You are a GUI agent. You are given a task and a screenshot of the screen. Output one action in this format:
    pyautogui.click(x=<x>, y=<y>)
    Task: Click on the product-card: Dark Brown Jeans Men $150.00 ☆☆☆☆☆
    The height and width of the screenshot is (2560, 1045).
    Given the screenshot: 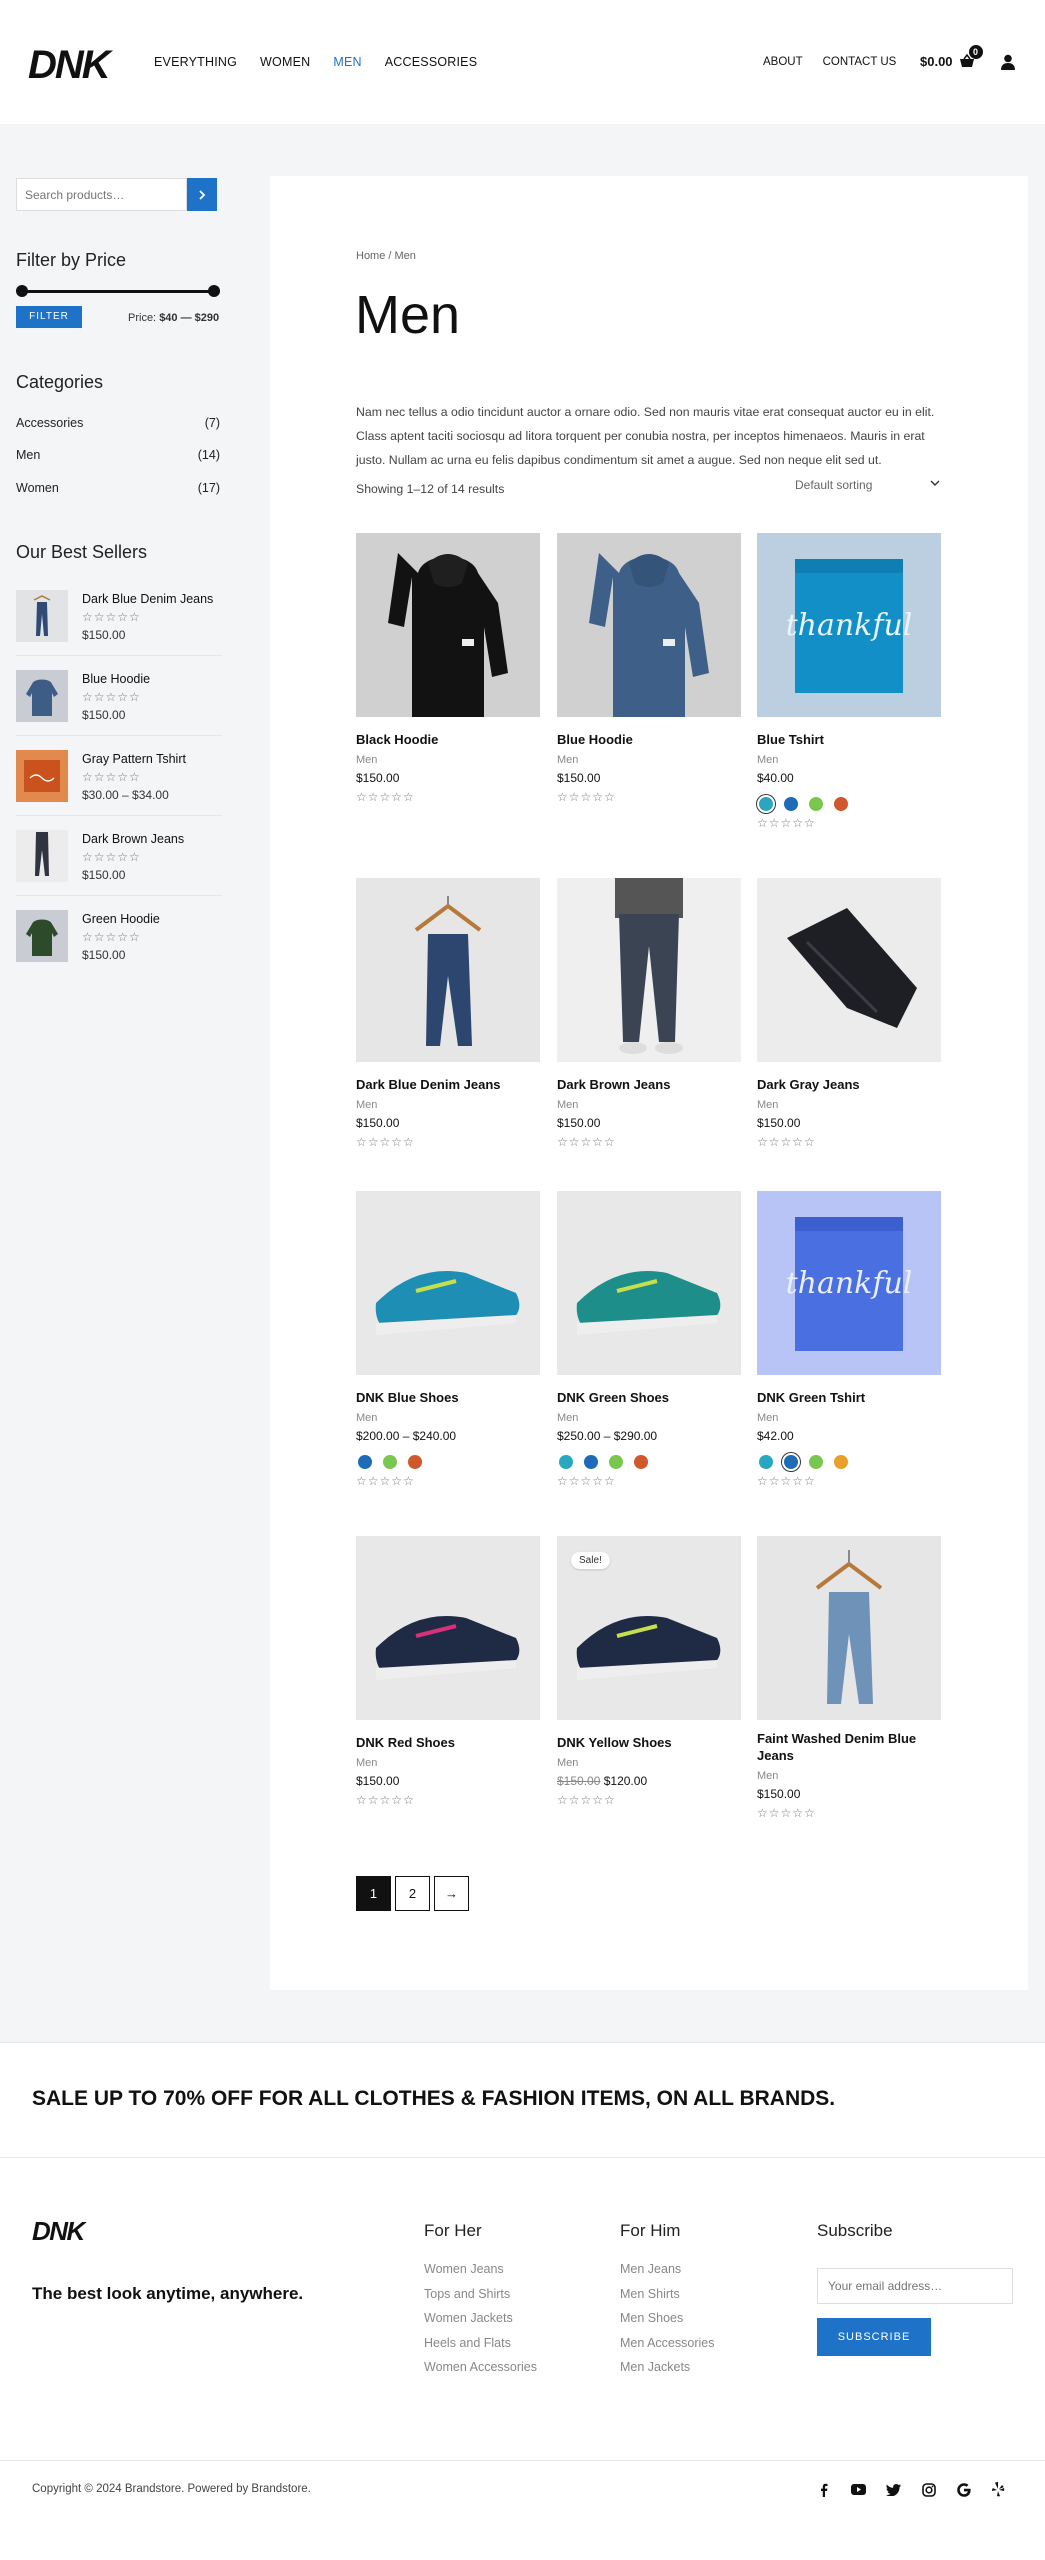 What is the action you would take?
    pyautogui.click(x=649, y=1013)
    